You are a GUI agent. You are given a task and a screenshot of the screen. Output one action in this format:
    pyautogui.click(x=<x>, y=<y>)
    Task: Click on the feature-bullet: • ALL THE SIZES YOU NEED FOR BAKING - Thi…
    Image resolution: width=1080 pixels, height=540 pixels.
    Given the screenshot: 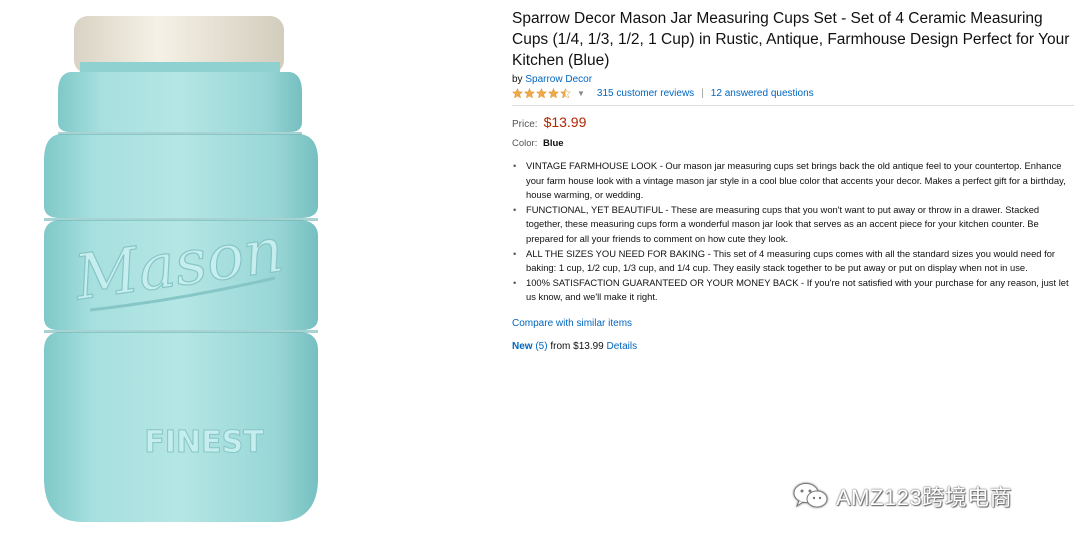 What is the action you would take?
    pyautogui.click(x=784, y=260)
    